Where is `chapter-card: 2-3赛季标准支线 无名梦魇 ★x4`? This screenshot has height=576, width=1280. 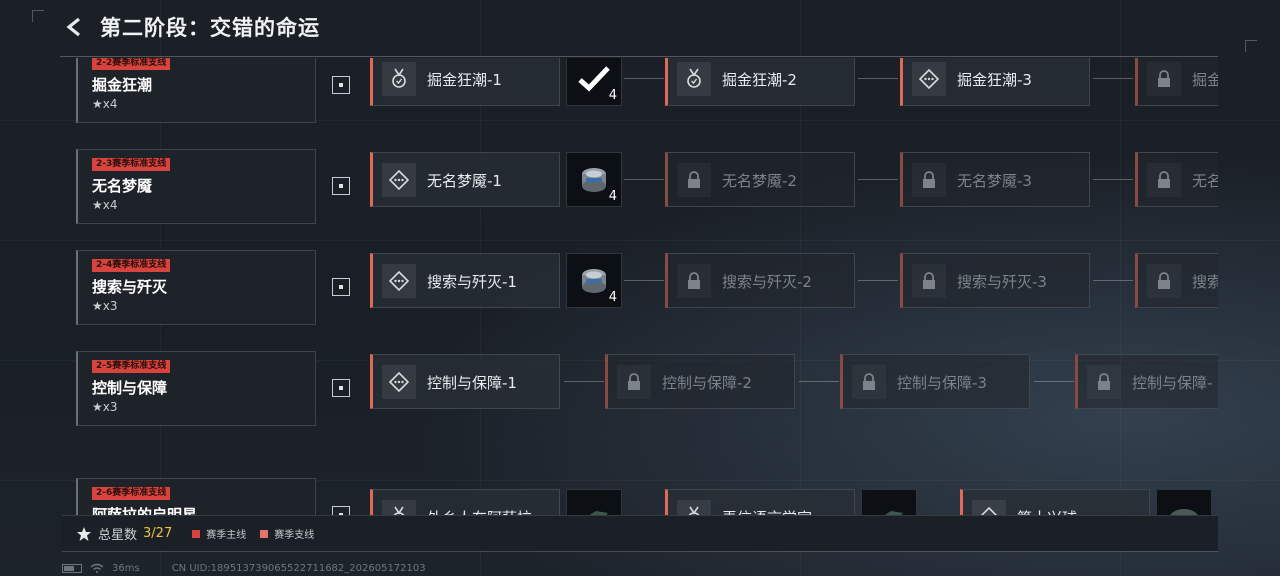
chapter-card: 2-3赛季标准支线 无名梦魇 ★x4 is located at coordinates (196, 186).